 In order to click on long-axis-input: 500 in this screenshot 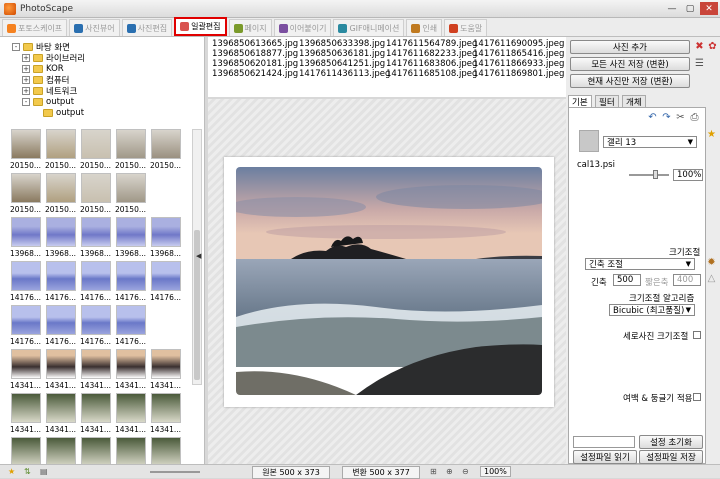, I will do `click(627, 280)`.